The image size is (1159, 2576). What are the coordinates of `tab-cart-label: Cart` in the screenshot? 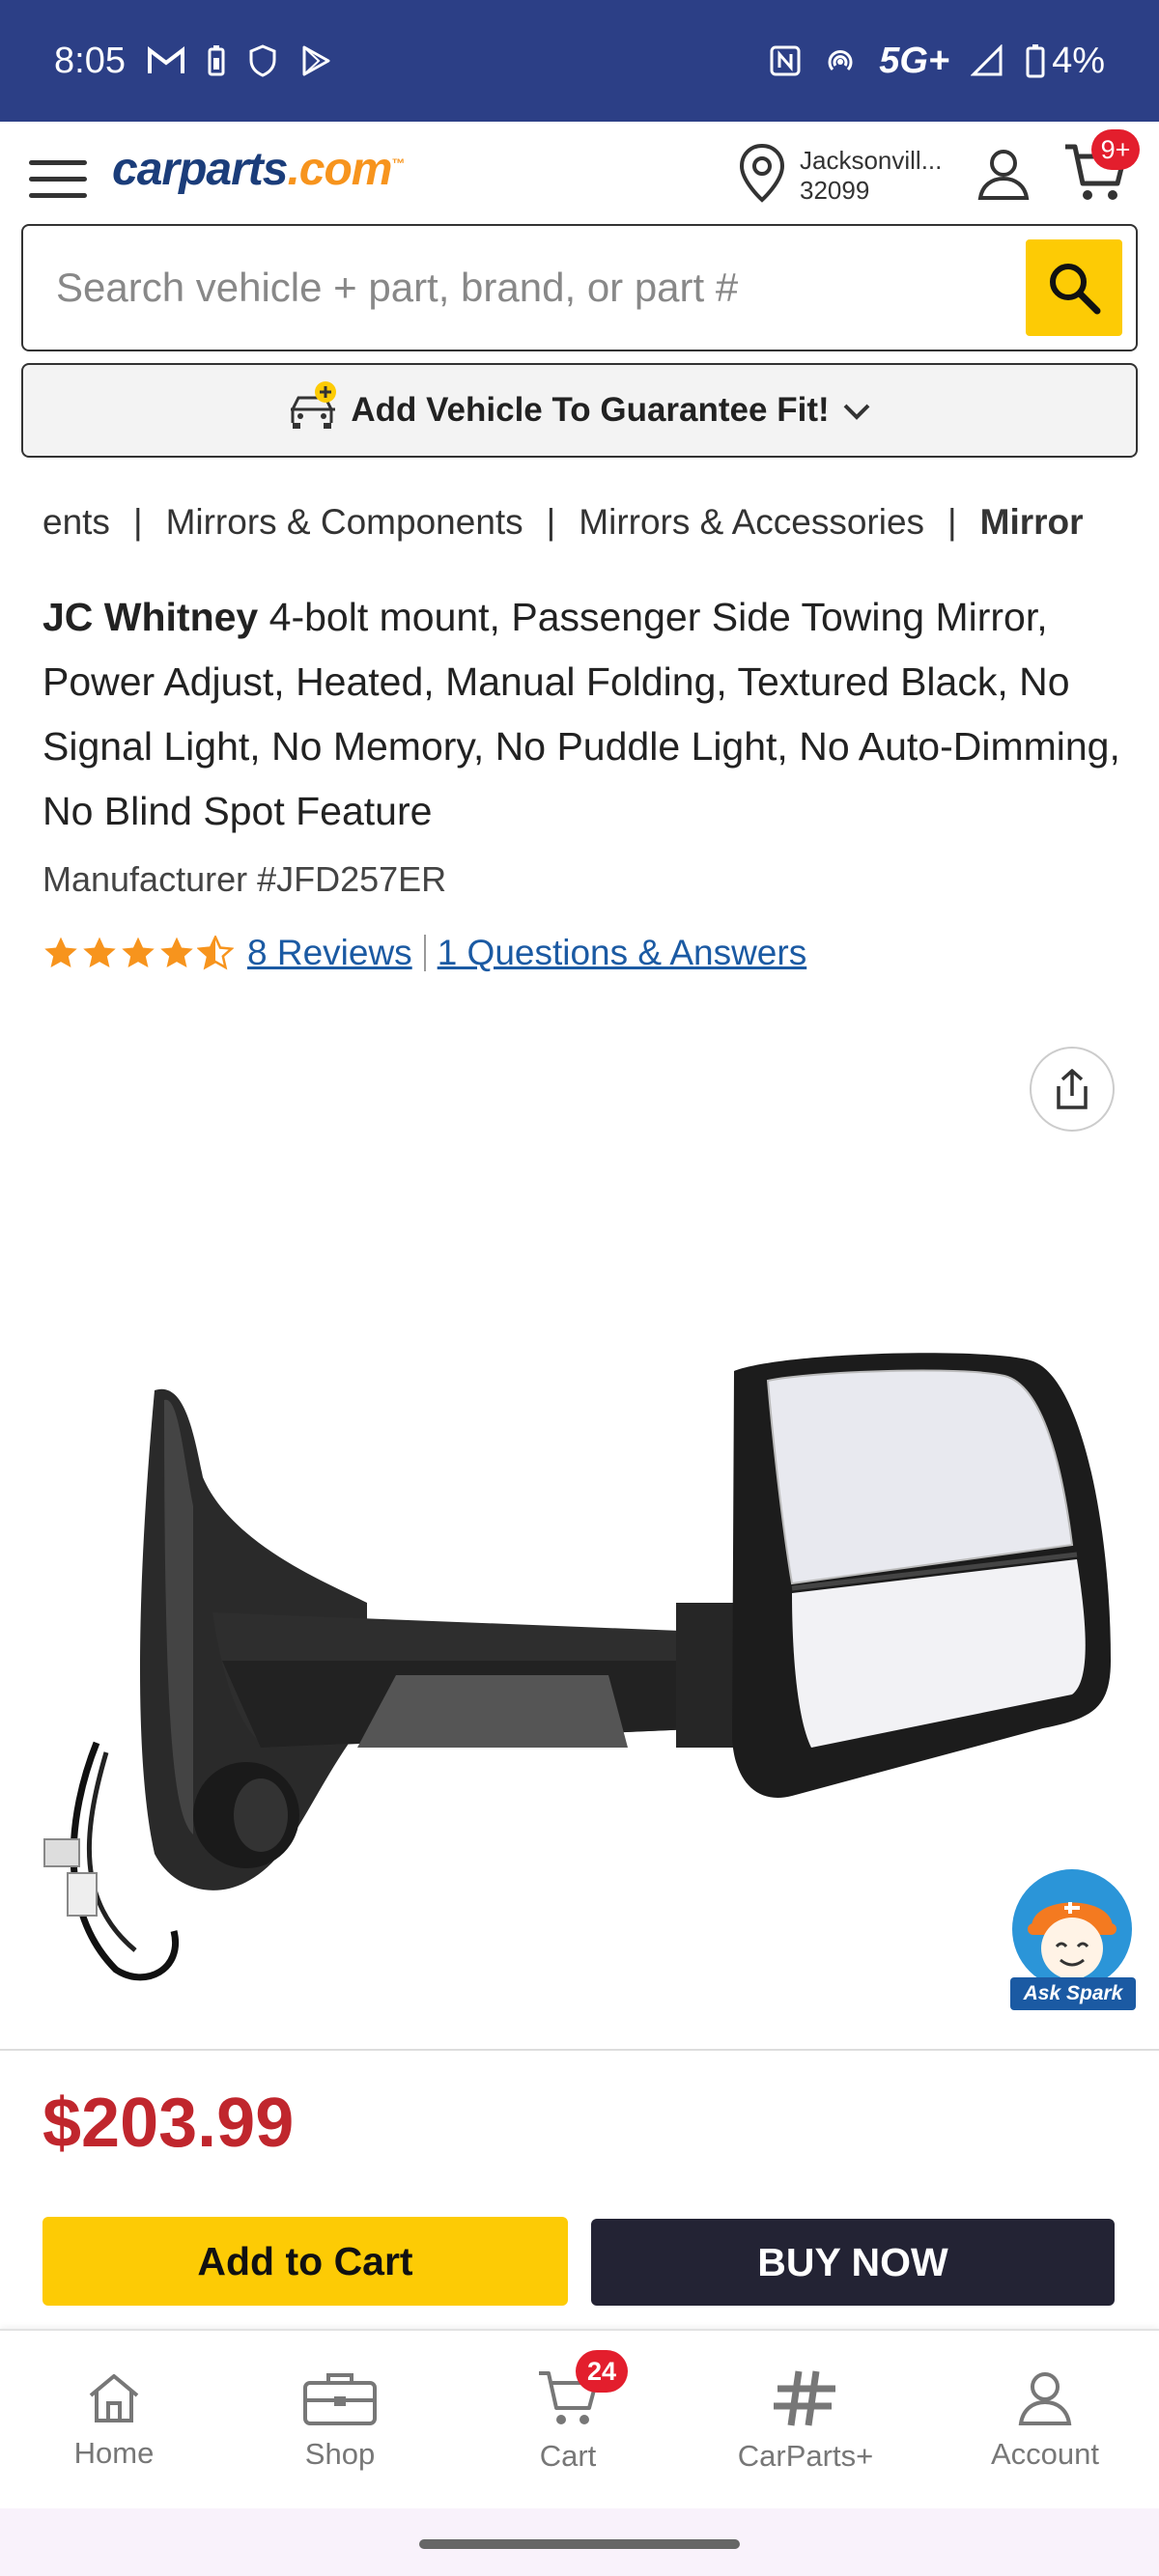 It's located at (568, 2456).